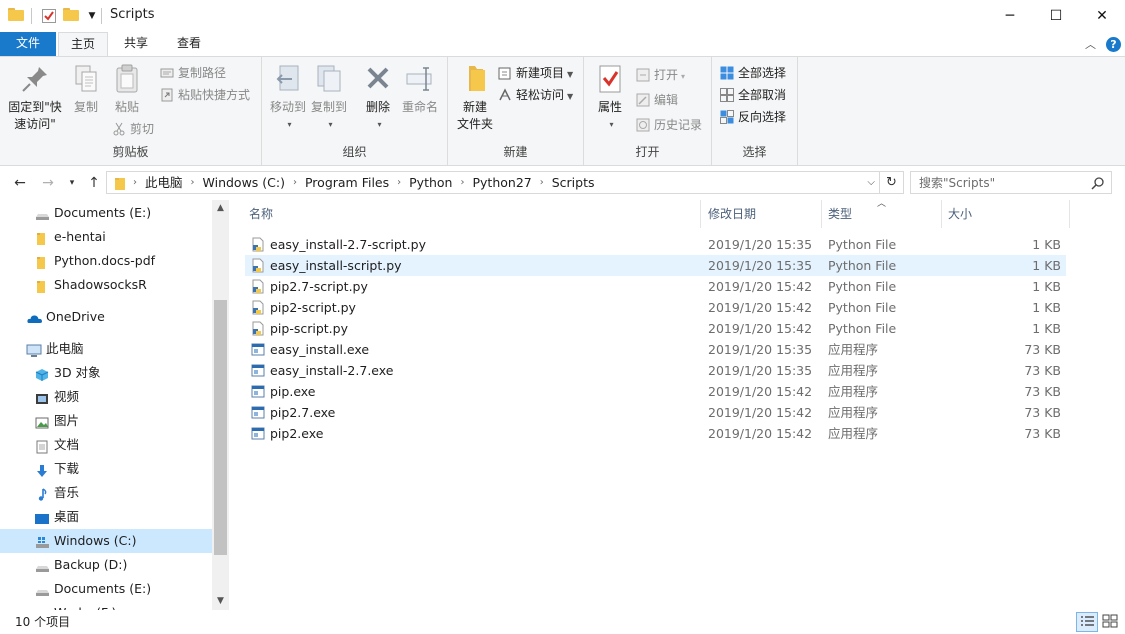  Describe the element at coordinates (1056, 16) in the screenshot. I see `maximize-button: ☐` at that location.